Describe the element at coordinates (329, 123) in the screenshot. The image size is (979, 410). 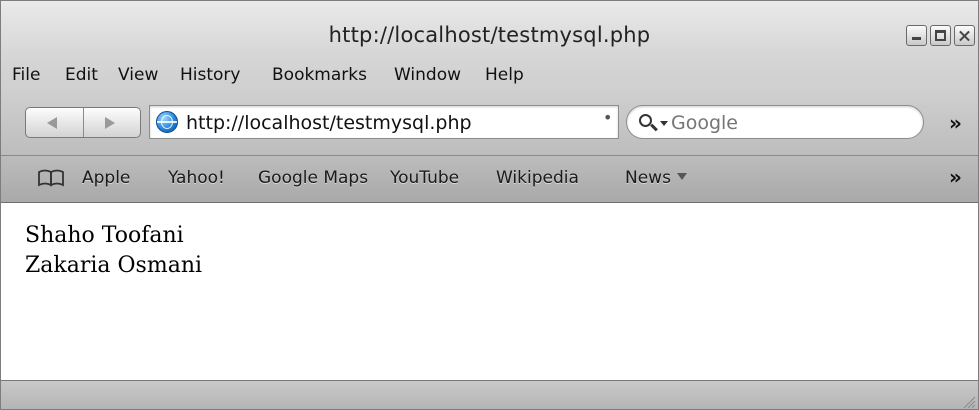
I see `address-text: http://localhost/testmysql.php` at that location.